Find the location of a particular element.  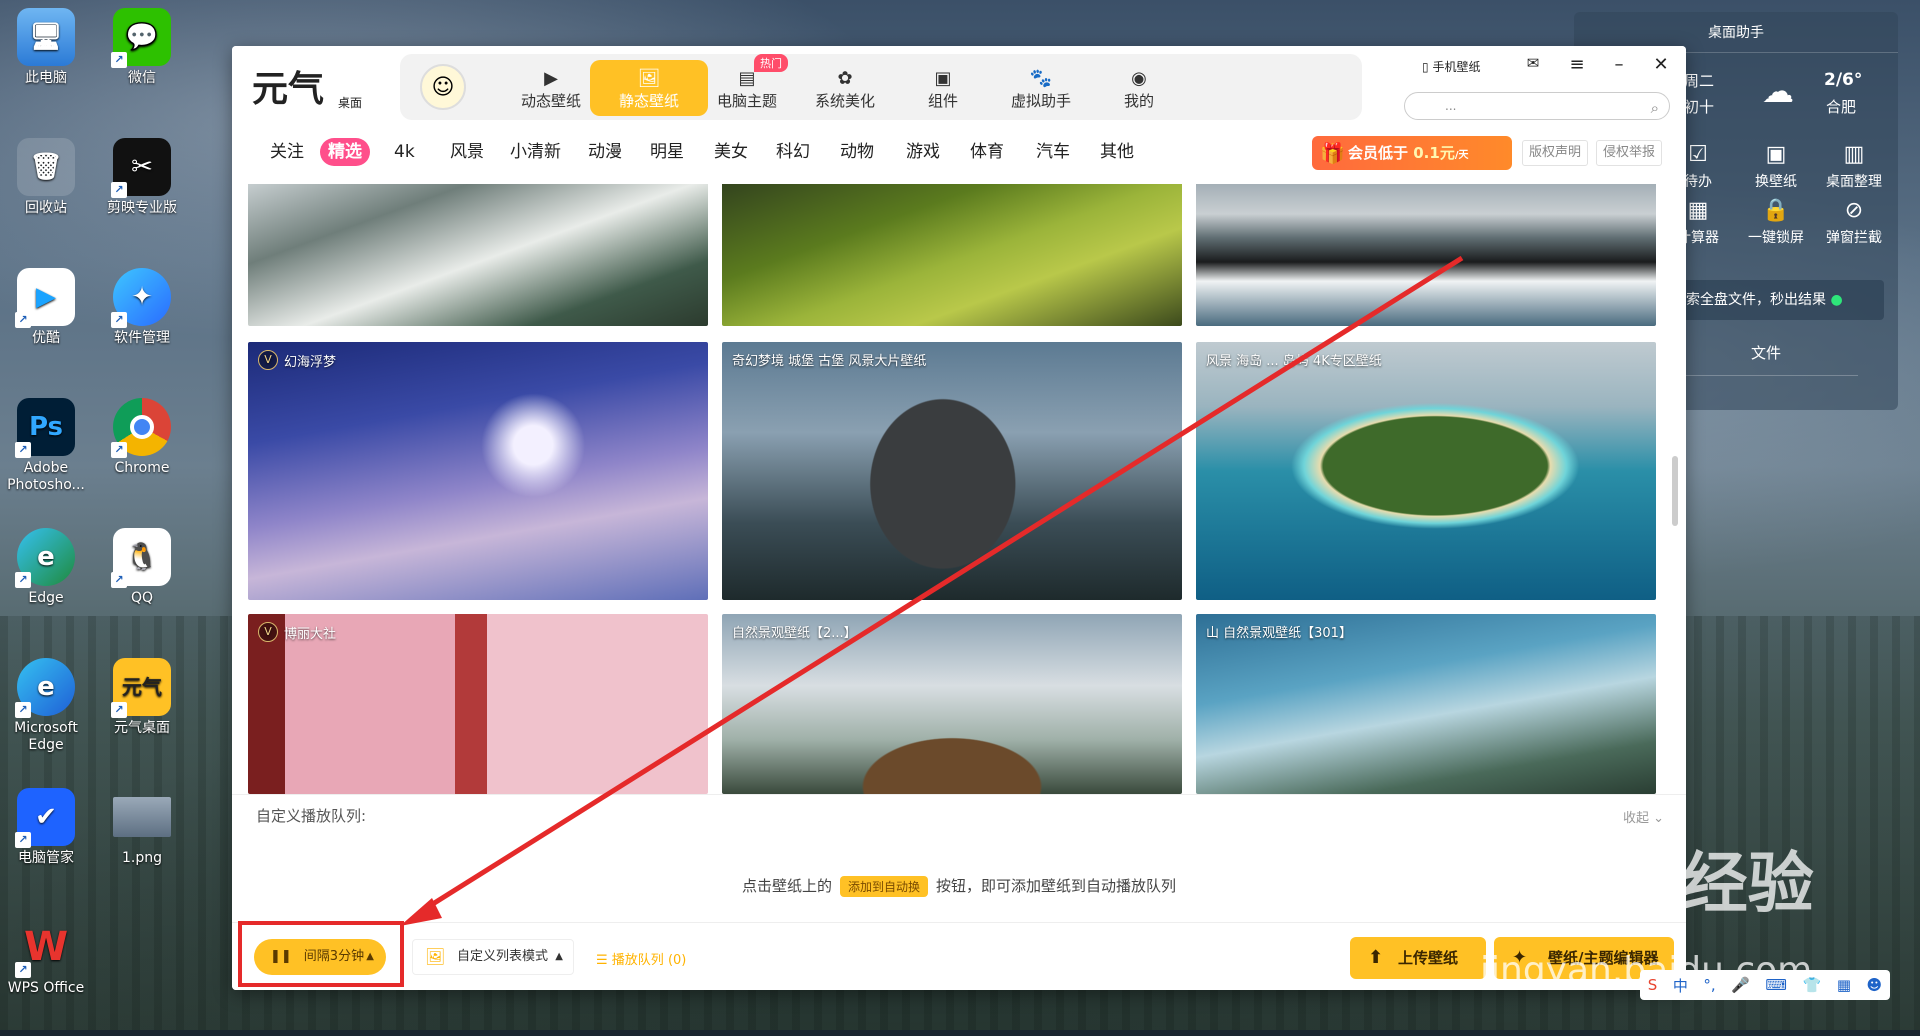

widget-search-row: 索全盘文件，秒出结果 ● is located at coordinates (1781, 300).